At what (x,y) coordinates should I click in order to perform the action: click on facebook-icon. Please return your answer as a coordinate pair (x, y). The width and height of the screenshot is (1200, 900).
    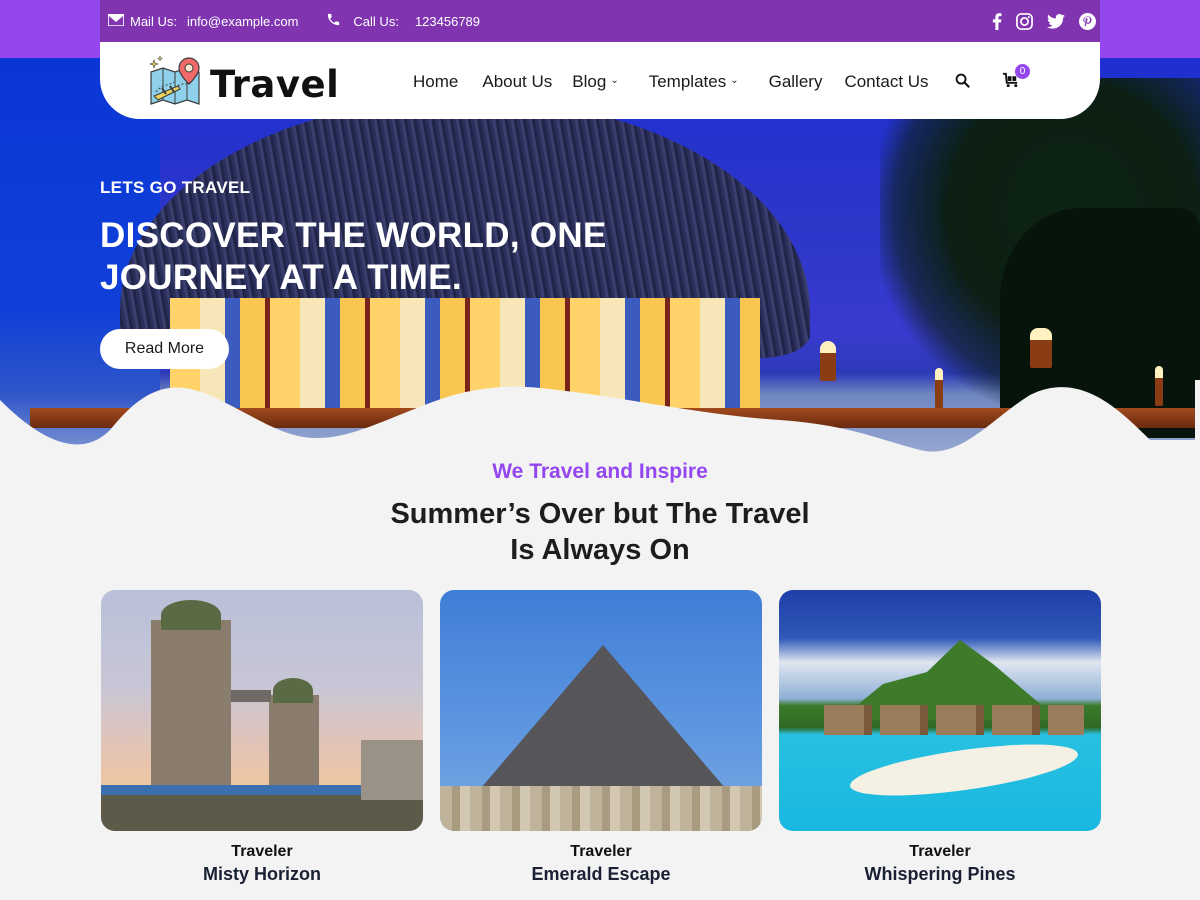
    Looking at the image, I should click on (997, 21).